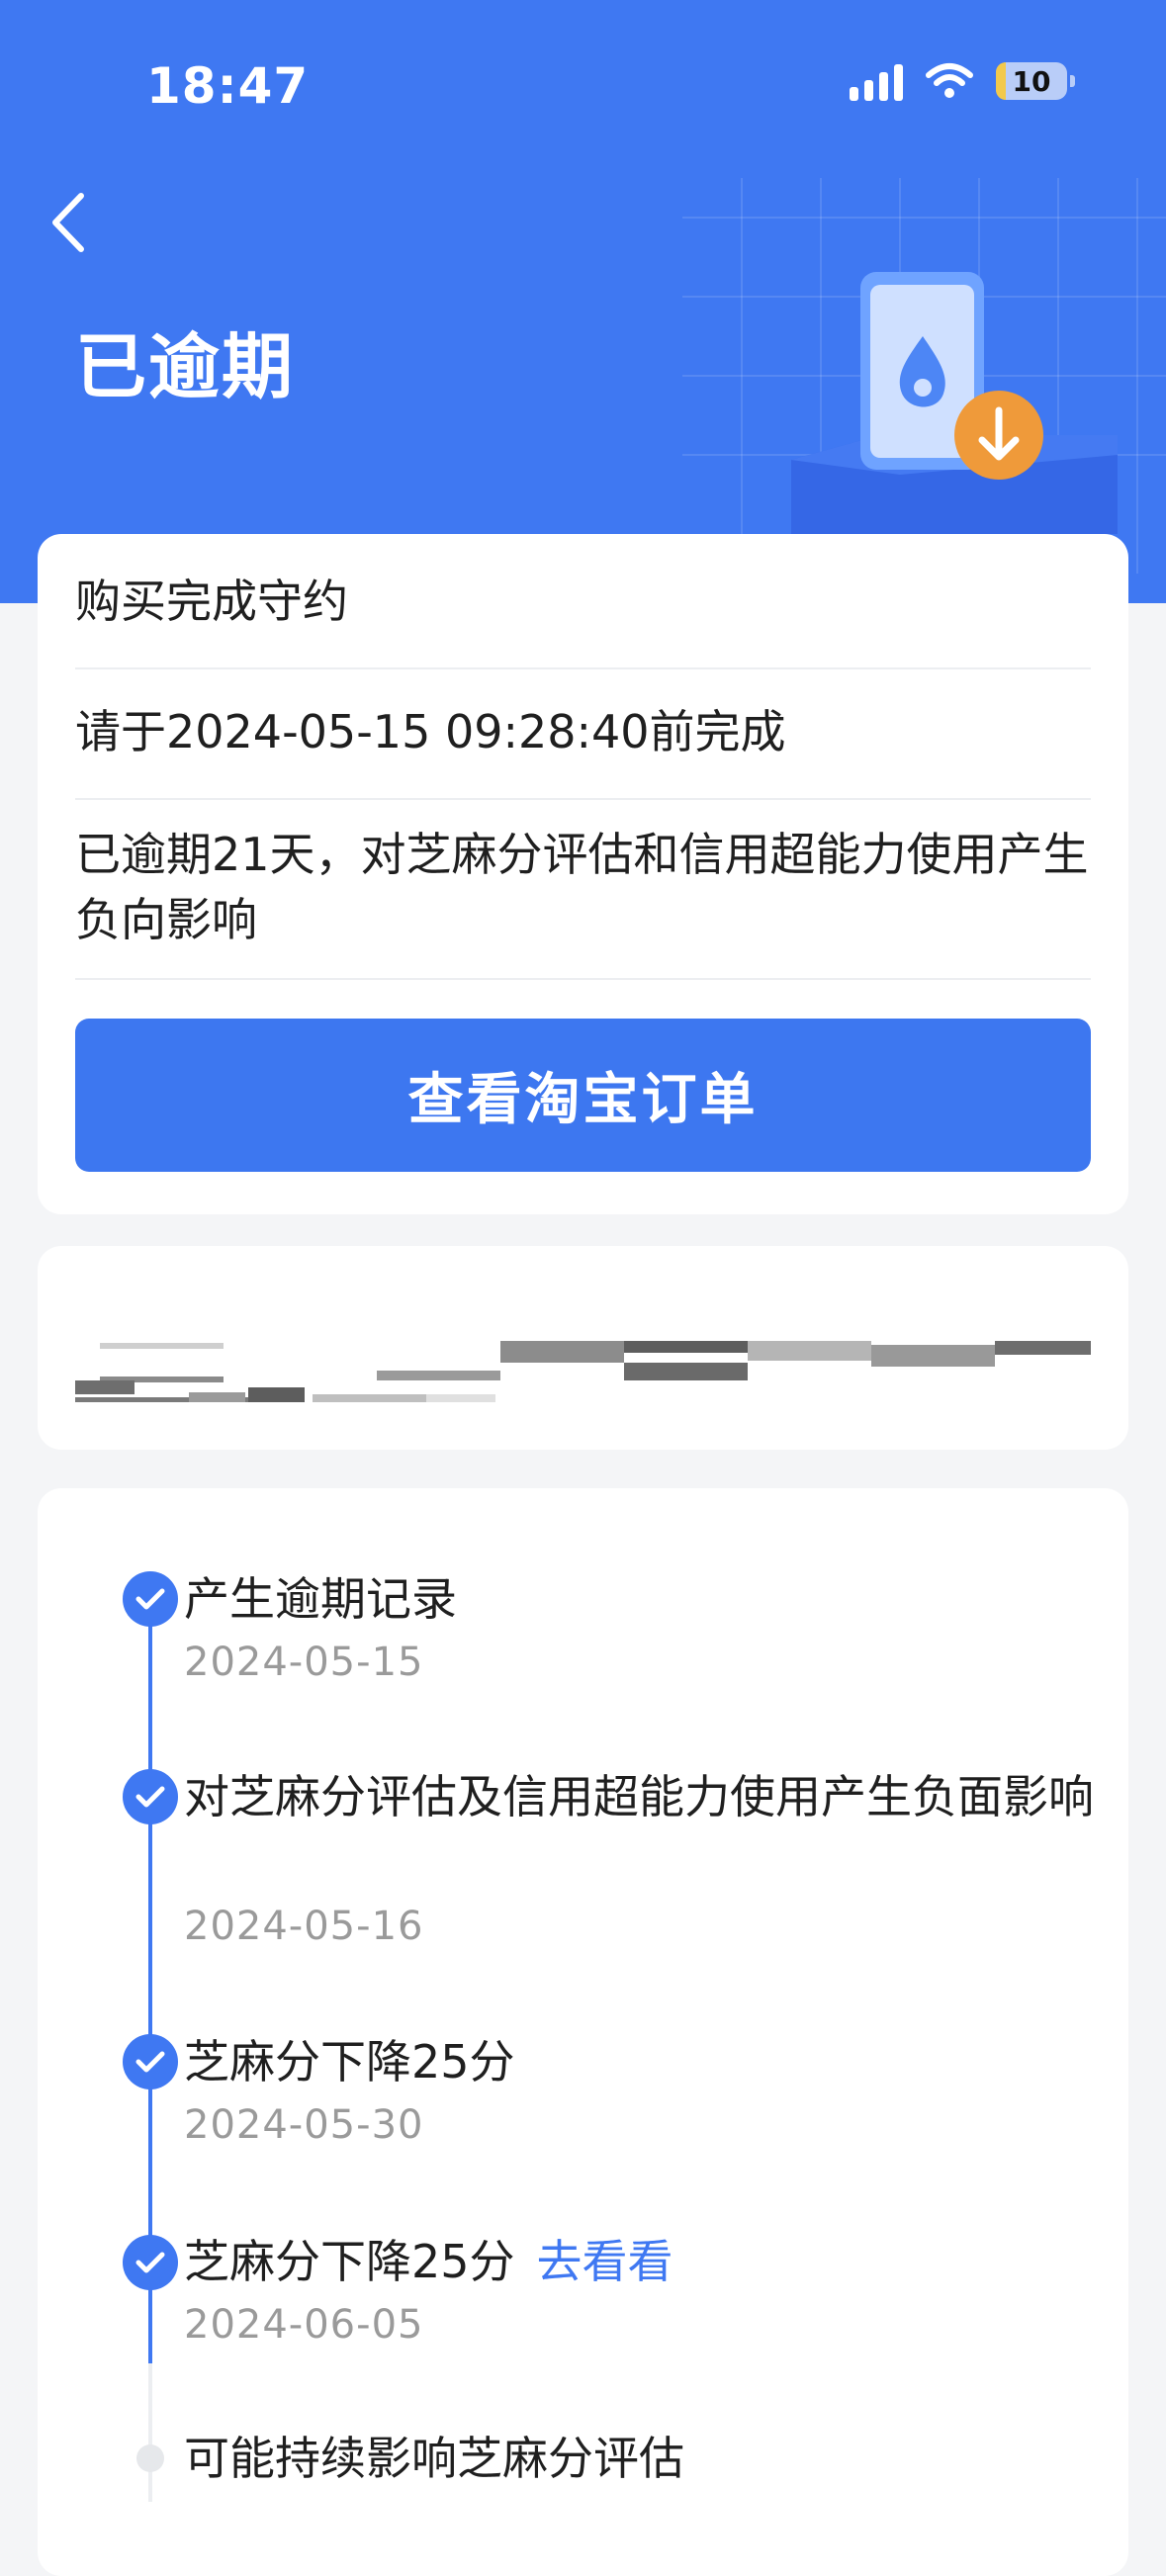  I want to click on task-name: 购买完成守约, so click(211, 601).